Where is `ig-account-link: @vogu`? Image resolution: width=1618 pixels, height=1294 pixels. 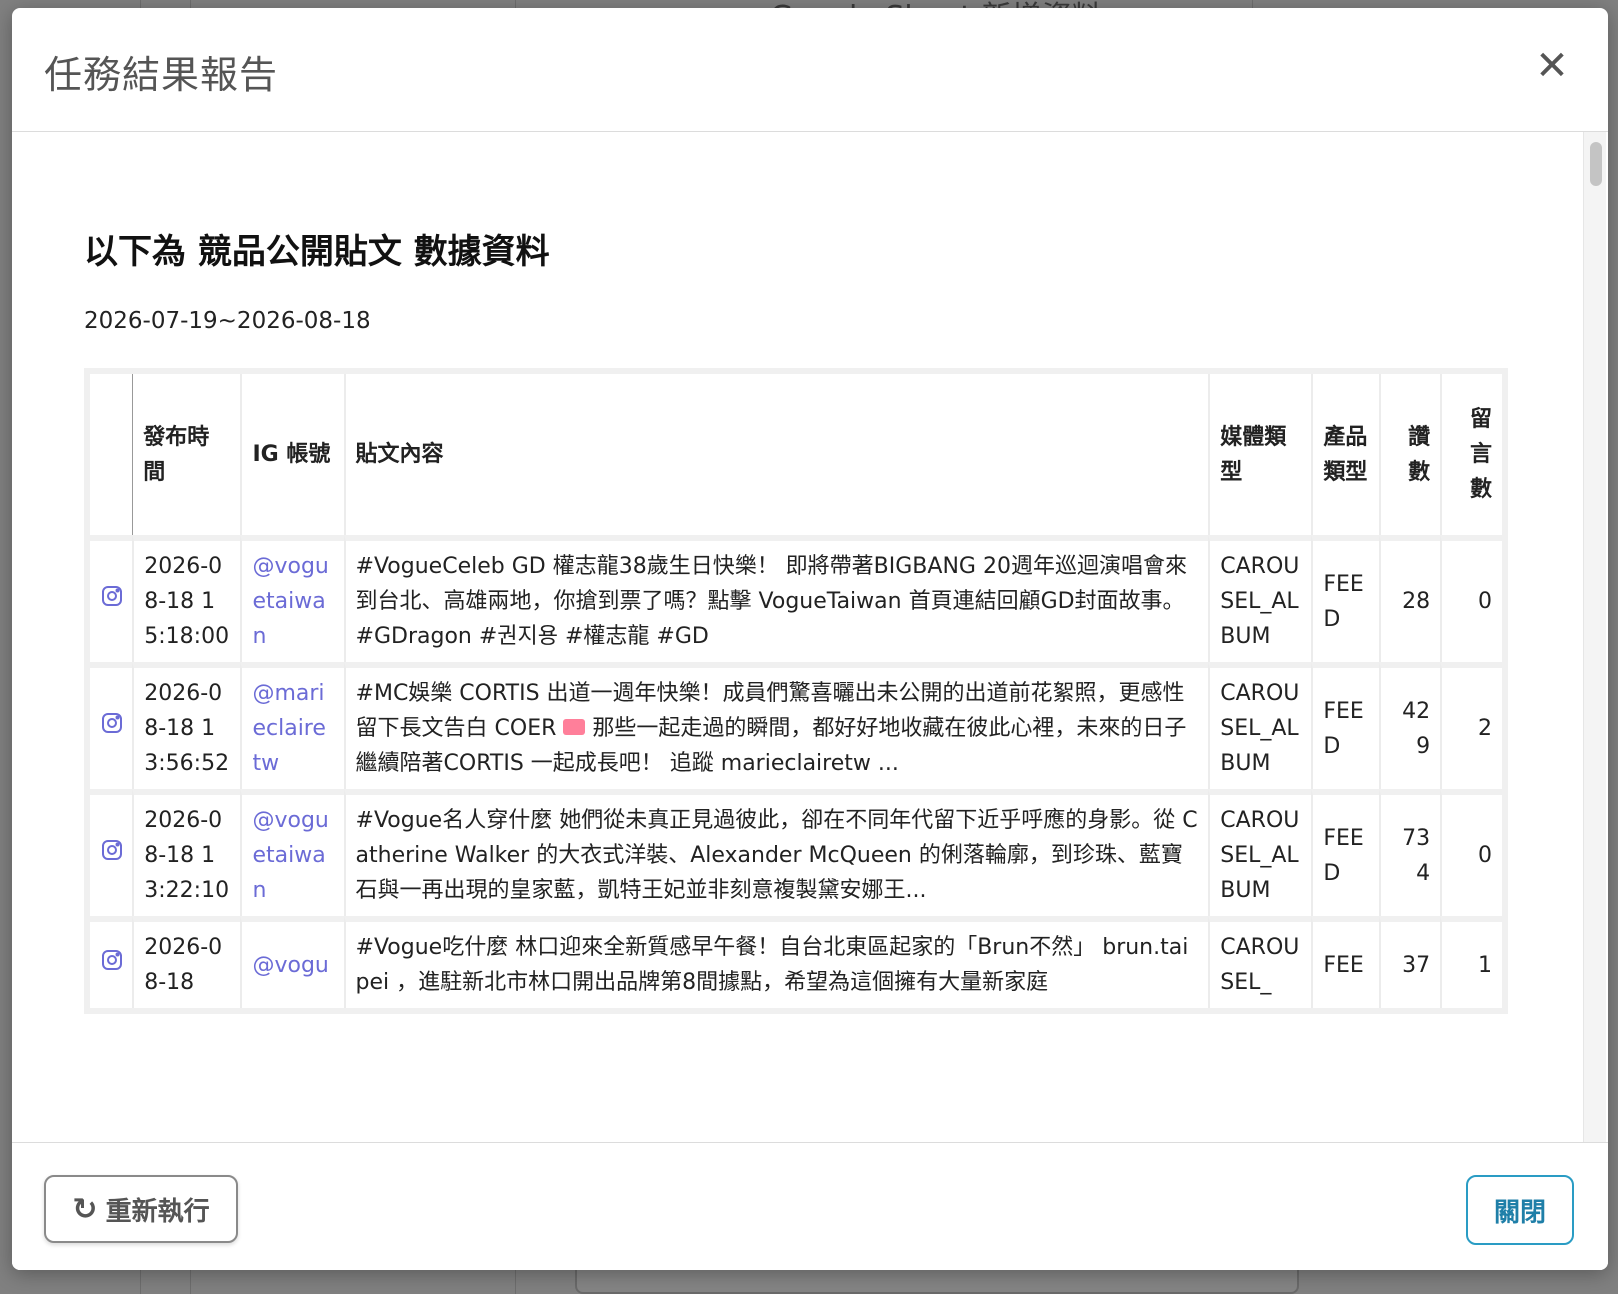 ig-account-link: @vogu is located at coordinates (292, 962).